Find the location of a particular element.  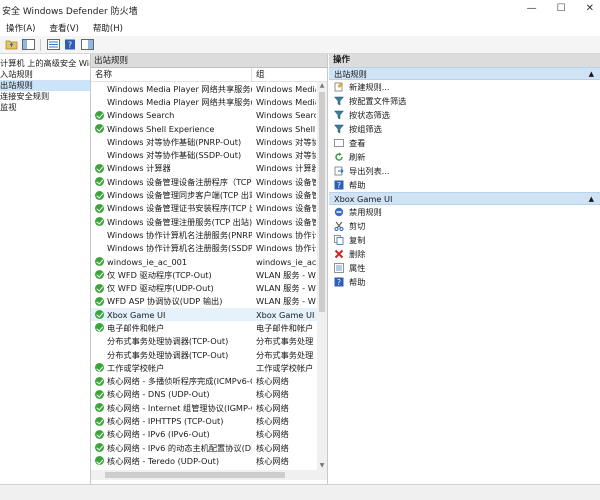

rule-row: 核心网络 - Internet 组管理协议(IGMP-O... 核心网络 is located at coordinates (209, 407).